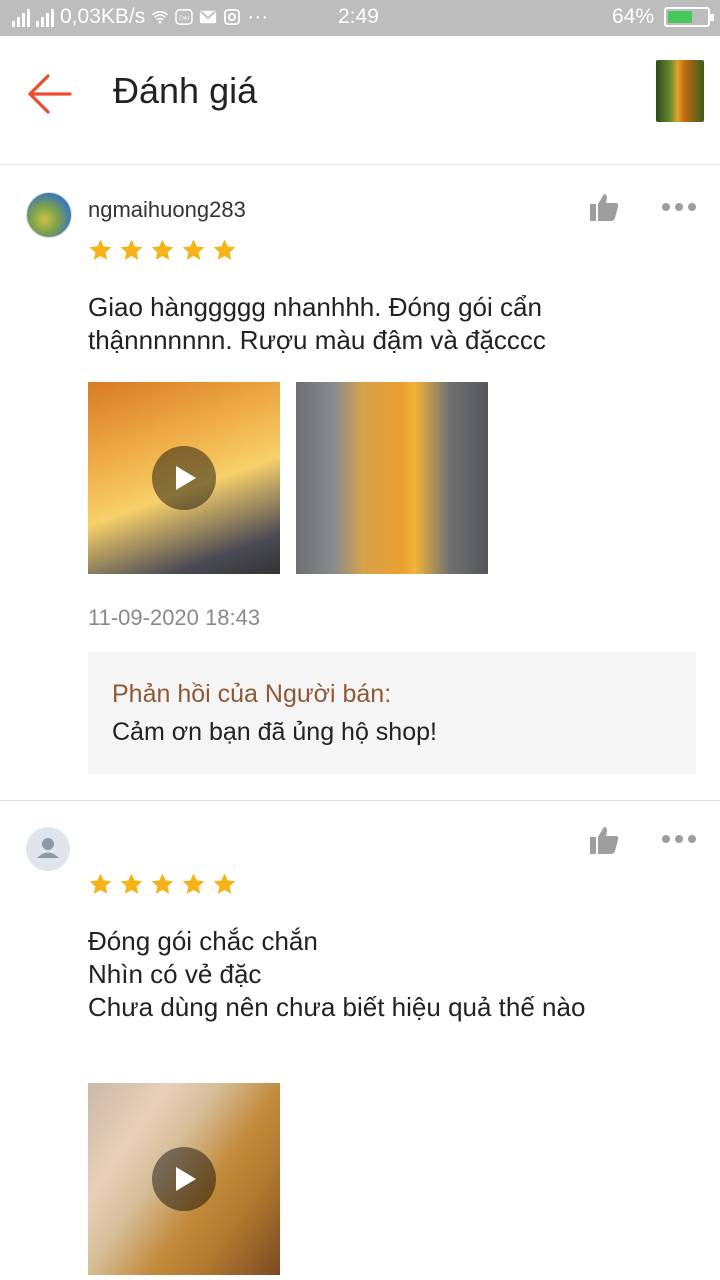  Describe the element at coordinates (167, 209) in the screenshot. I see `reviewer-username: ngmaihuong283` at that location.